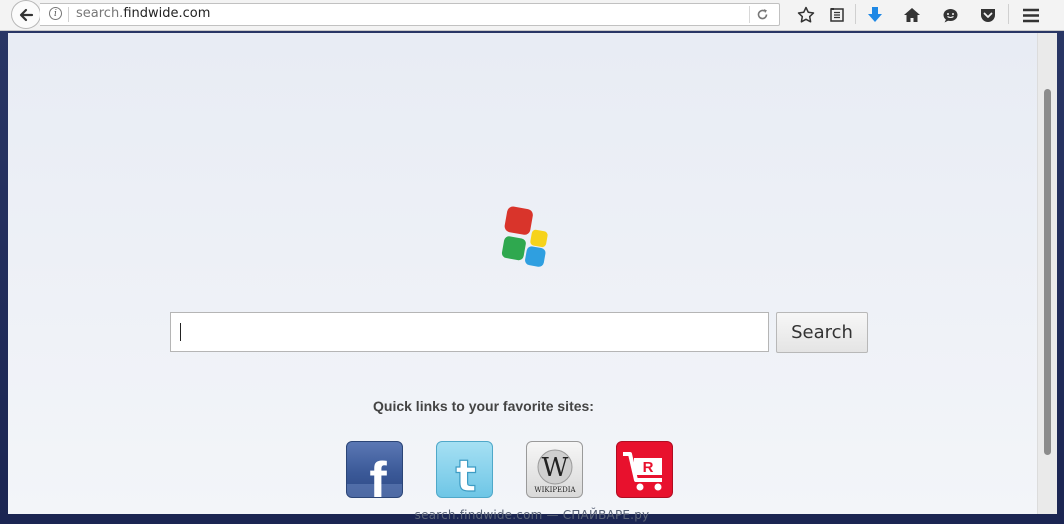 Image resolution: width=1064 pixels, height=524 pixels. I want to click on text-caret, so click(180, 332).